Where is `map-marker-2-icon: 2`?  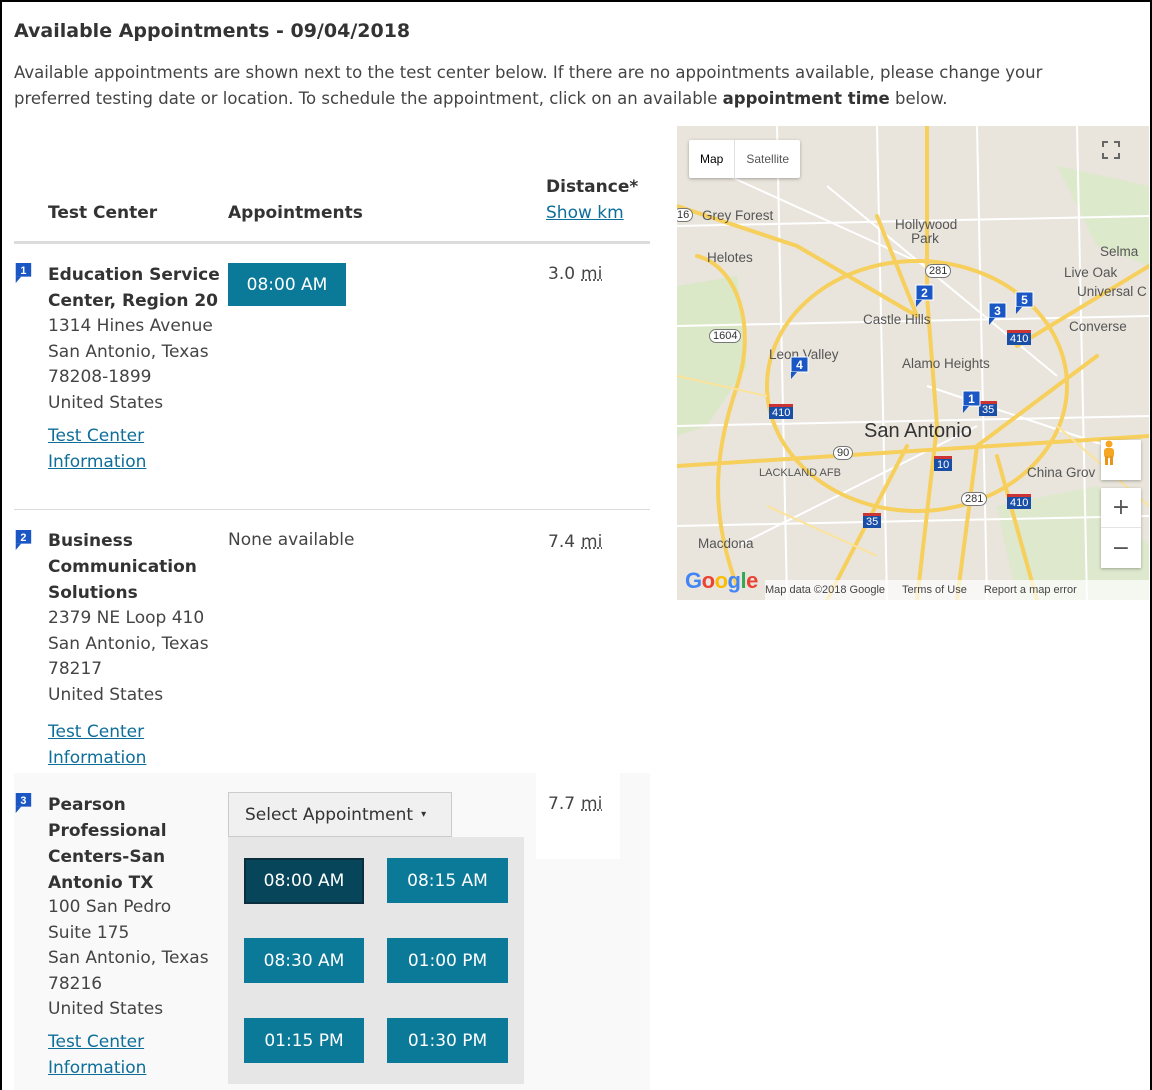
map-marker-2-icon: 2 is located at coordinates (23, 540).